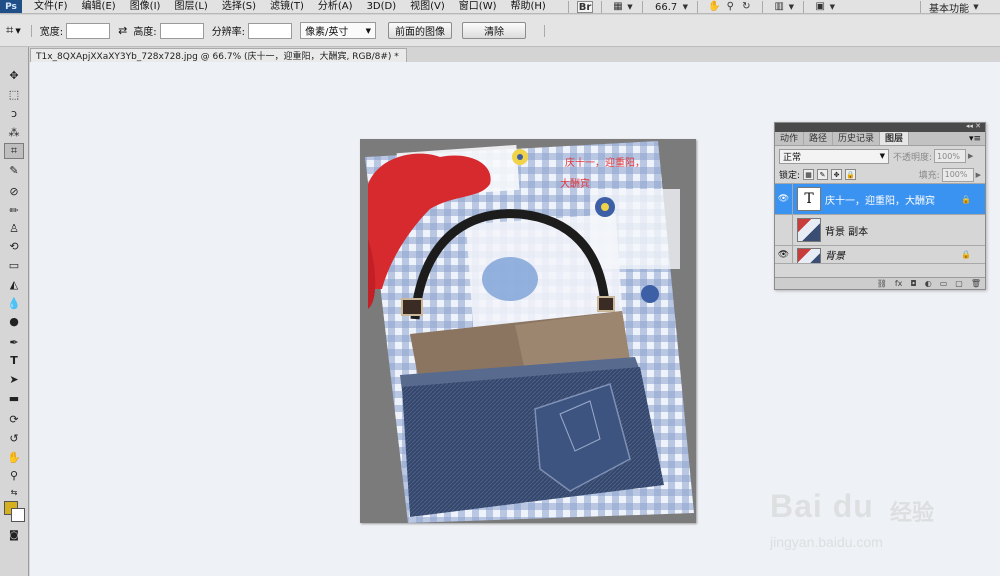  I want to click on menu-analysis: 分析(A), so click(335, 6).